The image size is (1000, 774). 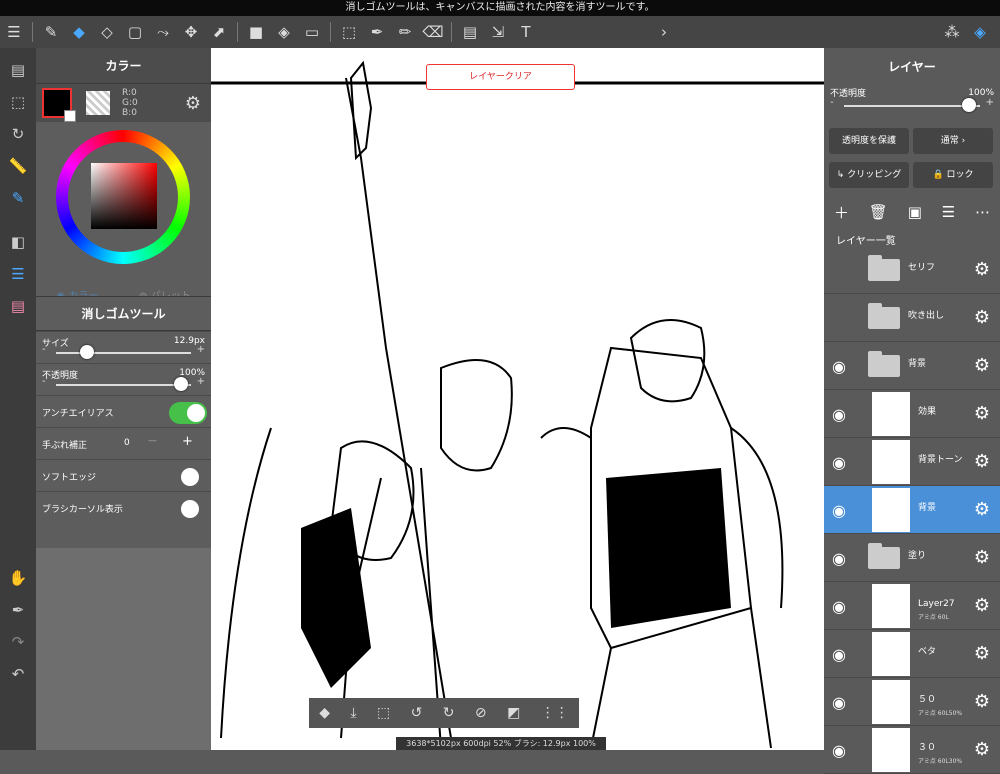 I want to click on hand-icon: ✋, so click(x=18, y=578).